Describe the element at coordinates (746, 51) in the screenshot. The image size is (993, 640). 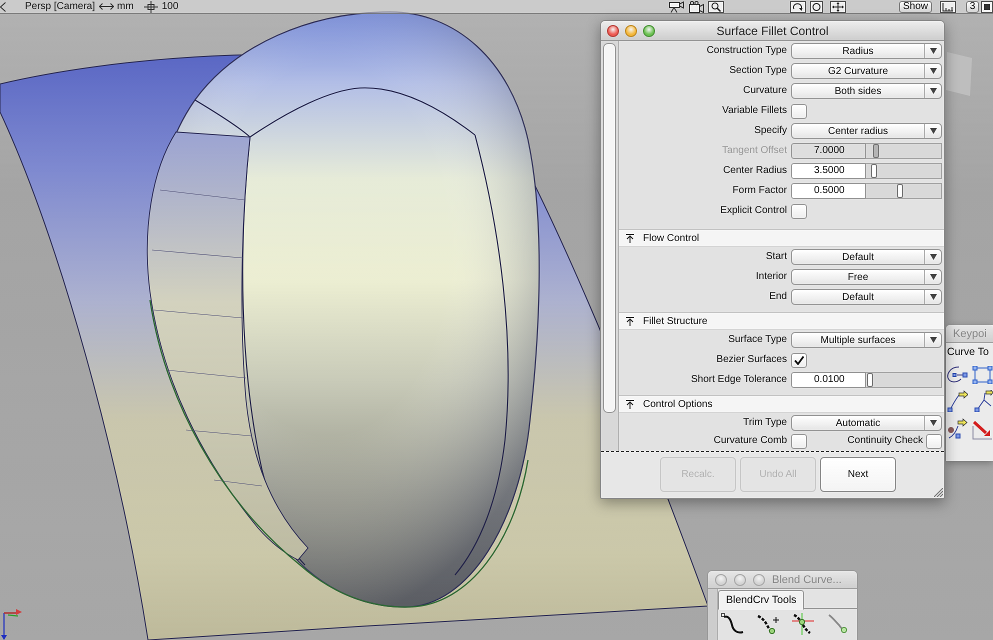
I see `field-label: Construction Type` at that location.